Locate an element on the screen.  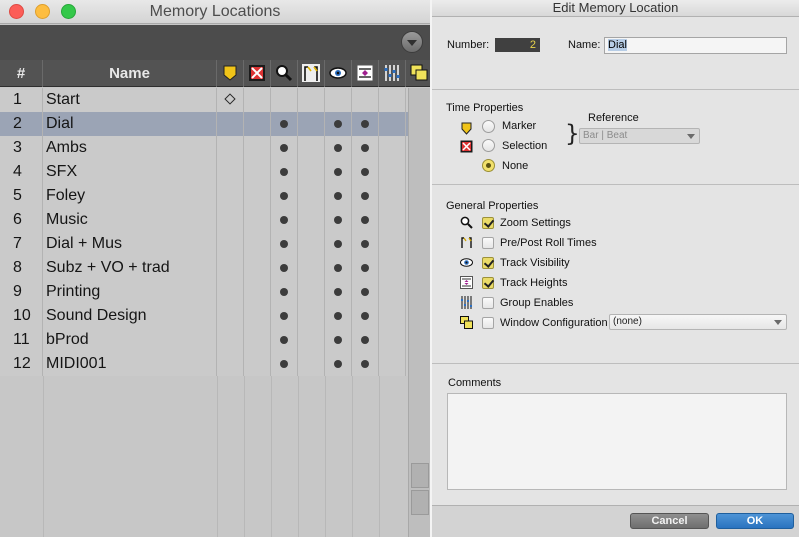
selection-radio is located at coordinates (488, 145).